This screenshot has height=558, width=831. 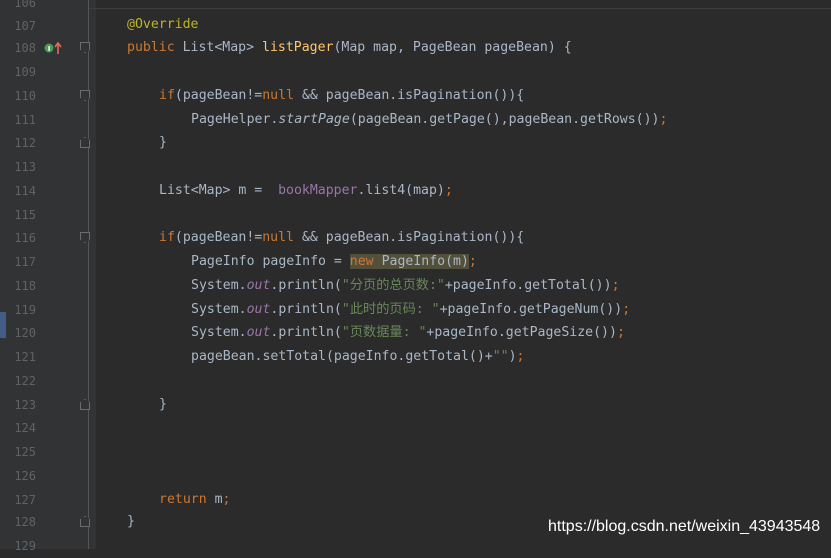 What do you see at coordinates (460, 8) in the screenshot?
I see `editor-top-divider` at bounding box center [460, 8].